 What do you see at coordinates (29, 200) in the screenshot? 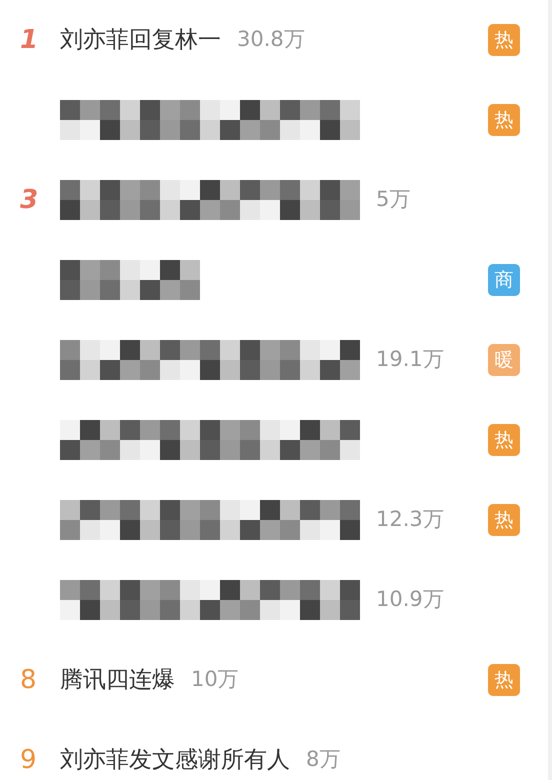
I see `rank-number: 3` at bounding box center [29, 200].